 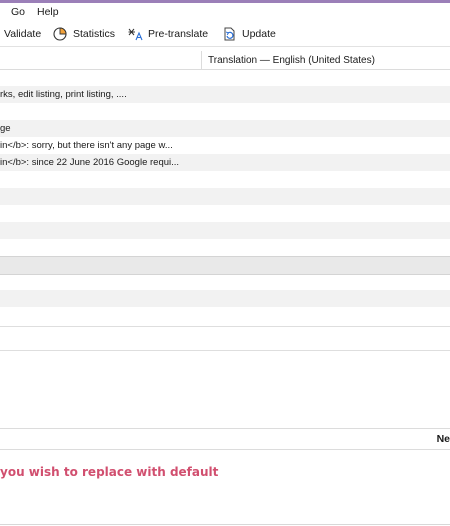 I want to click on details-header: Ne, so click(x=225, y=439).